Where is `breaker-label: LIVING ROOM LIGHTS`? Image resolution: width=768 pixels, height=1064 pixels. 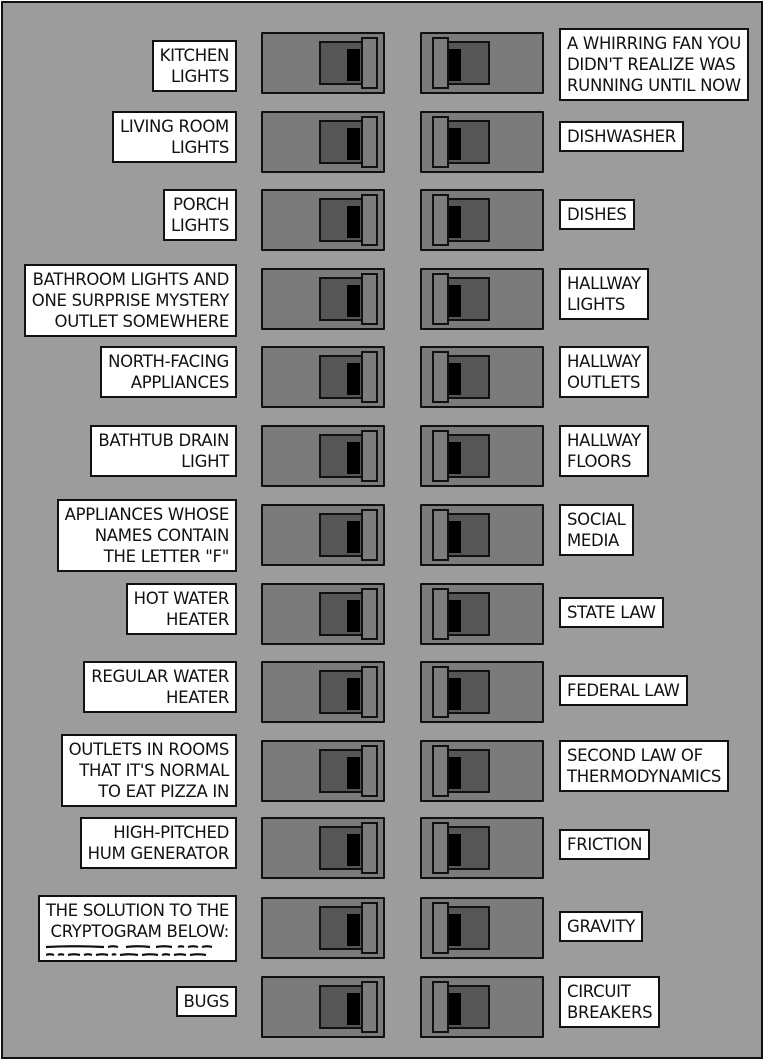 breaker-label: LIVING ROOM LIGHTS is located at coordinates (174, 137).